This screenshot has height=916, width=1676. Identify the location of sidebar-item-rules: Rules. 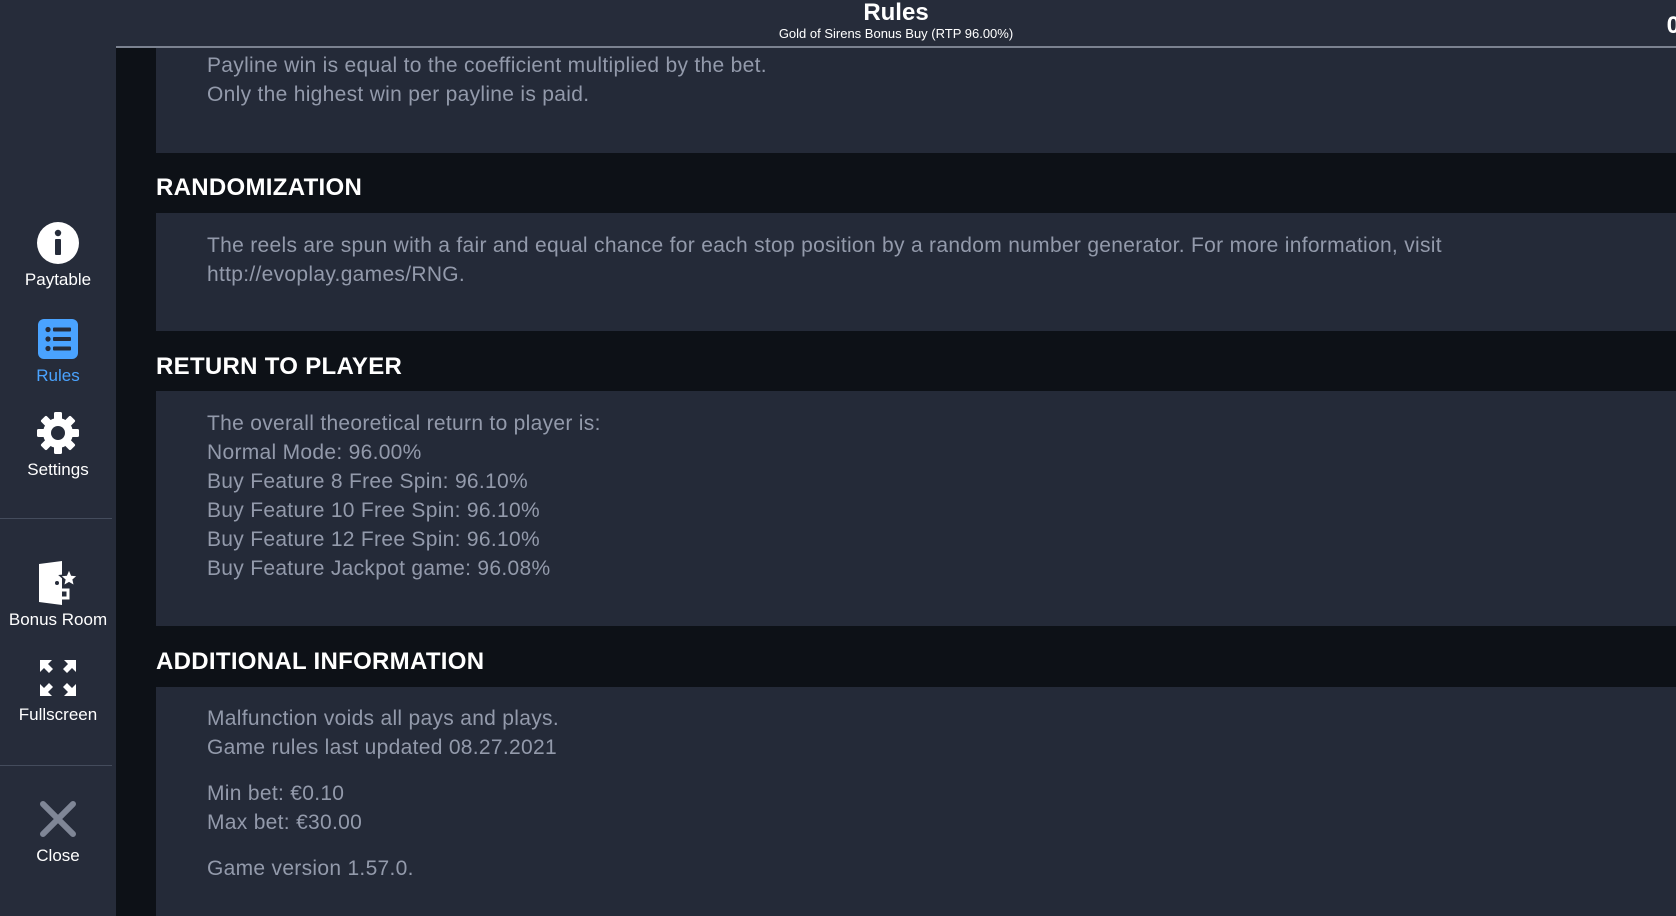
(58, 351).